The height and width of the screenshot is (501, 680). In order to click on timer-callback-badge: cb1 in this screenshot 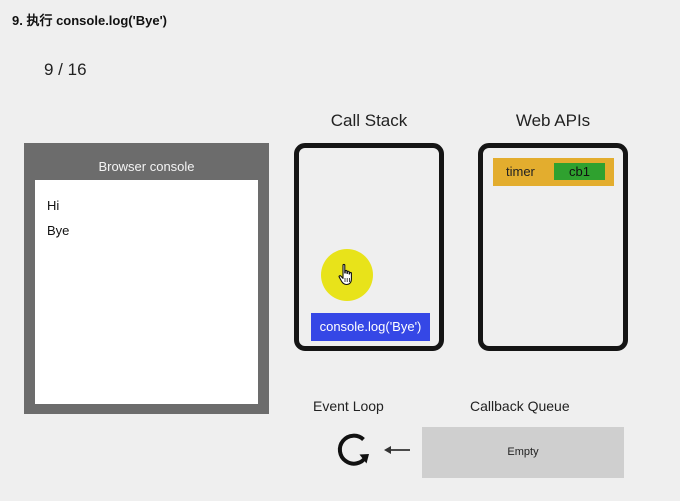, I will do `click(579, 171)`.